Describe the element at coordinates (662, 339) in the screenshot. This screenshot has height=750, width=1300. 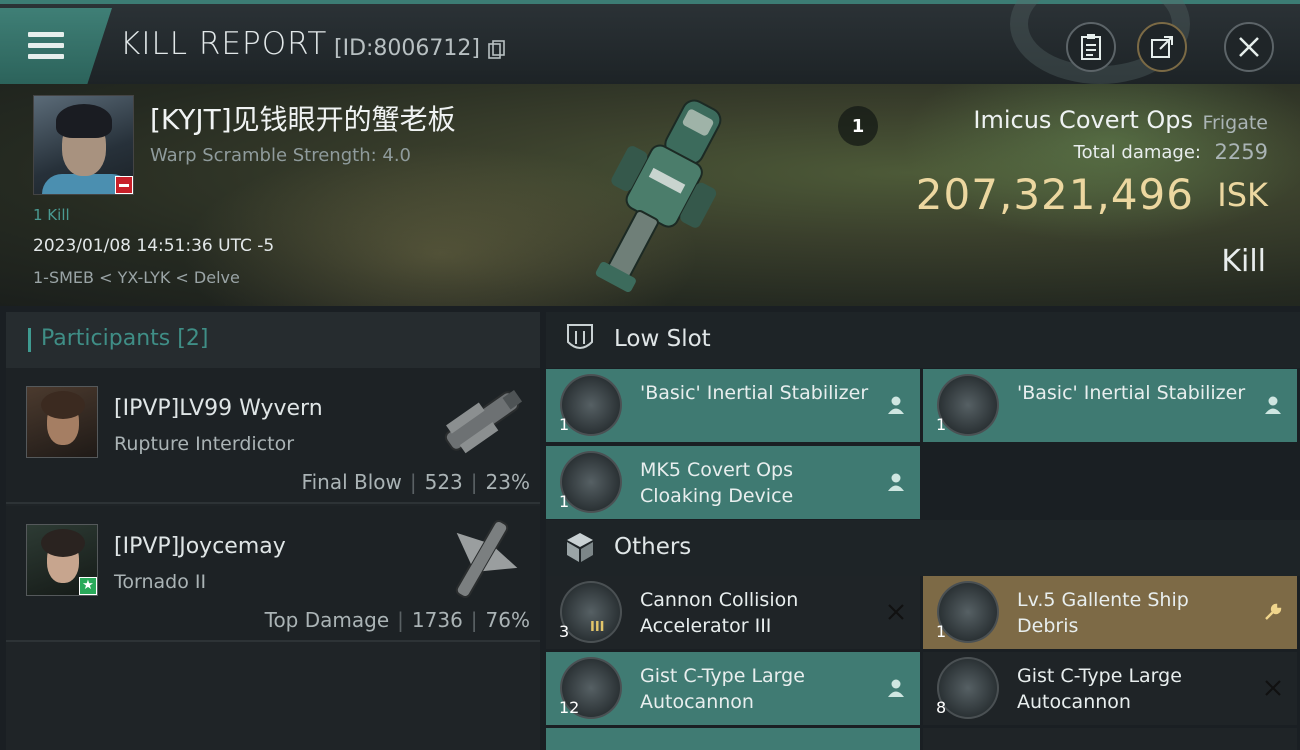
I see `low-slot-title: Low Slot` at that location.